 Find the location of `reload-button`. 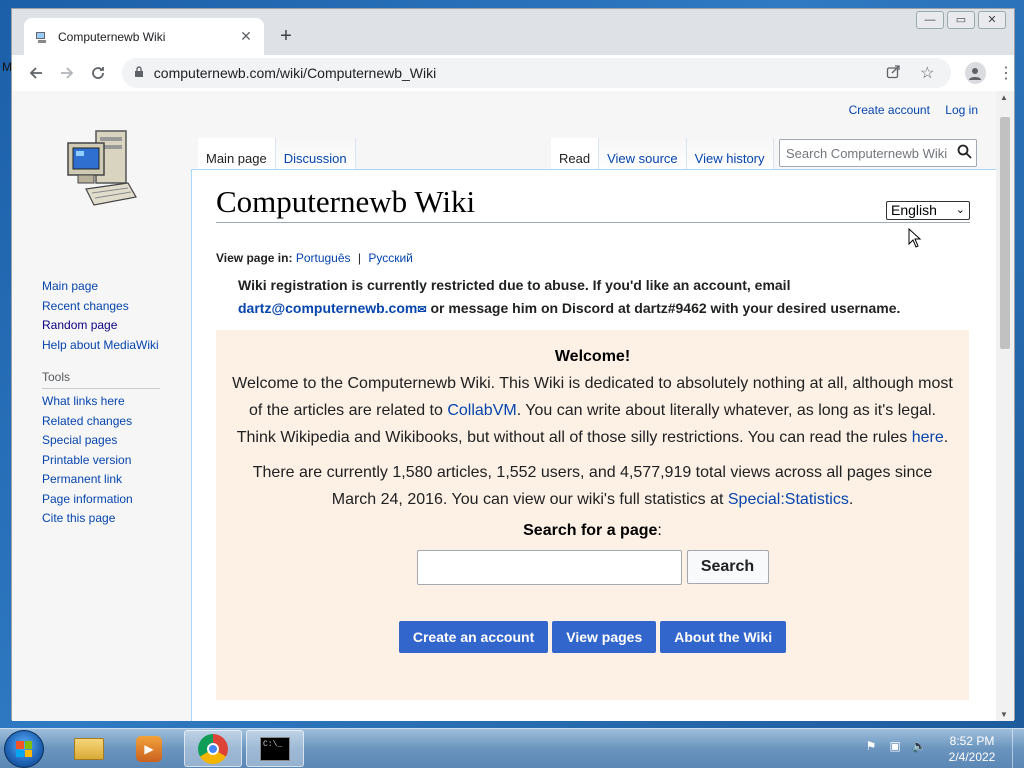

reload-button is located at coordinates (98, 73).